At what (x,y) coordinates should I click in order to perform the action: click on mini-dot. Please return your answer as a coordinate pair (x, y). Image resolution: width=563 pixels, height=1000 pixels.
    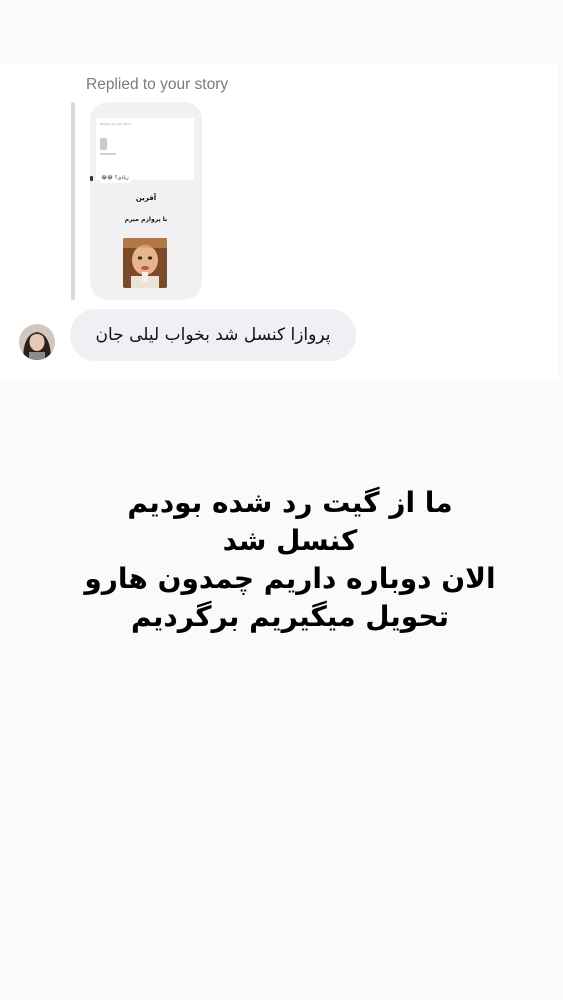
    Looking at the image, I should click on (91, 178).